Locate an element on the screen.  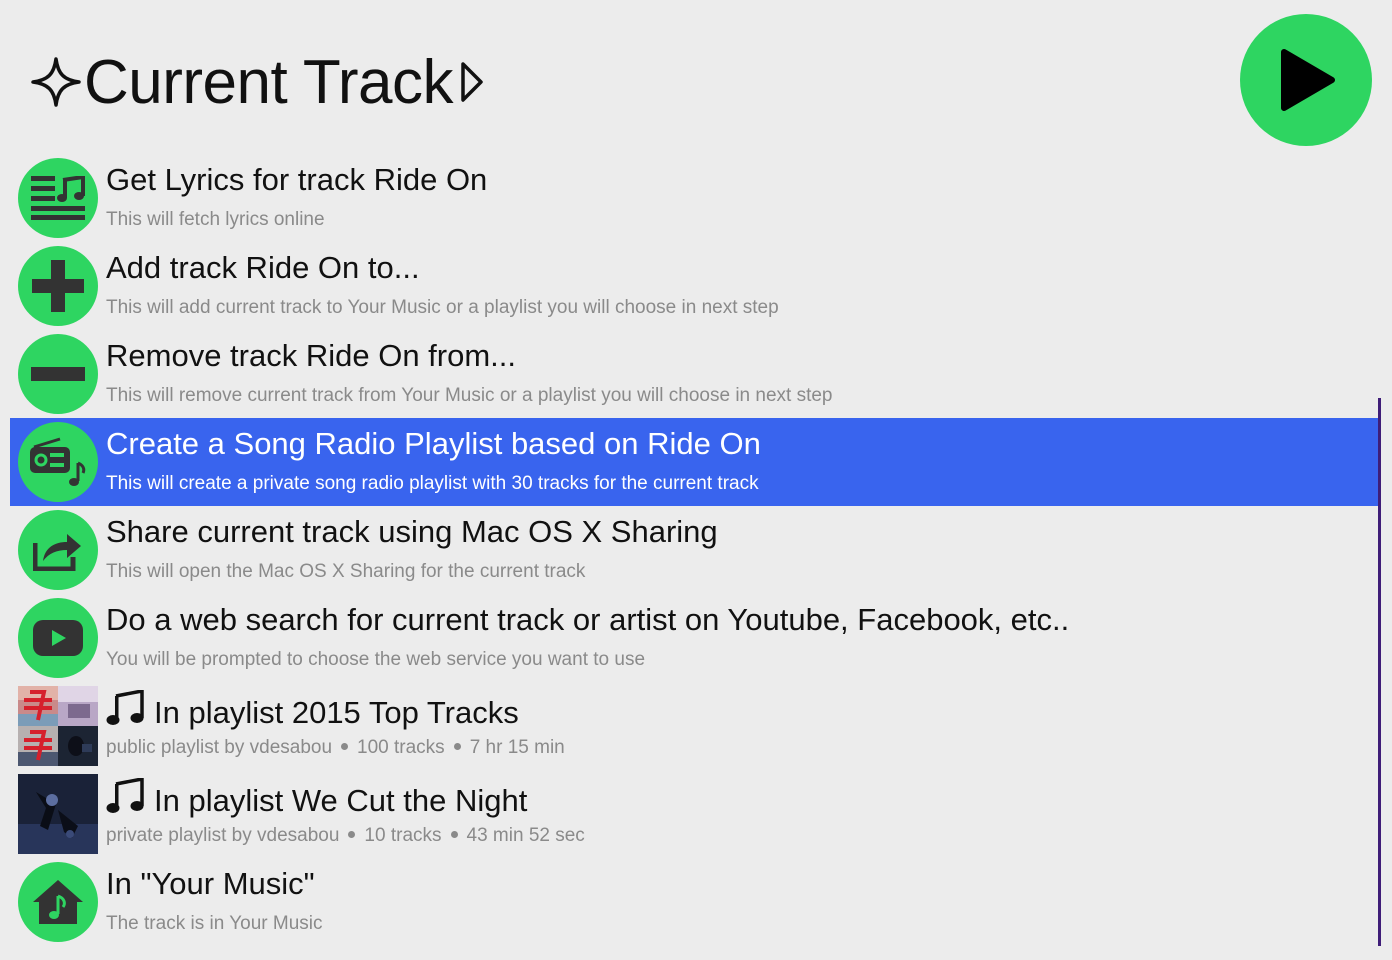
playlist-duration: 7 hr 15 min is located at coordinates (517, 747).